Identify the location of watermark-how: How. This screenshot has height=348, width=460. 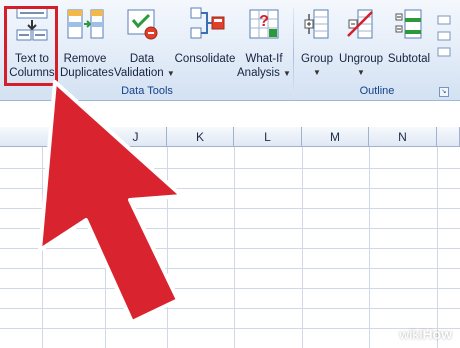
(437, 334).